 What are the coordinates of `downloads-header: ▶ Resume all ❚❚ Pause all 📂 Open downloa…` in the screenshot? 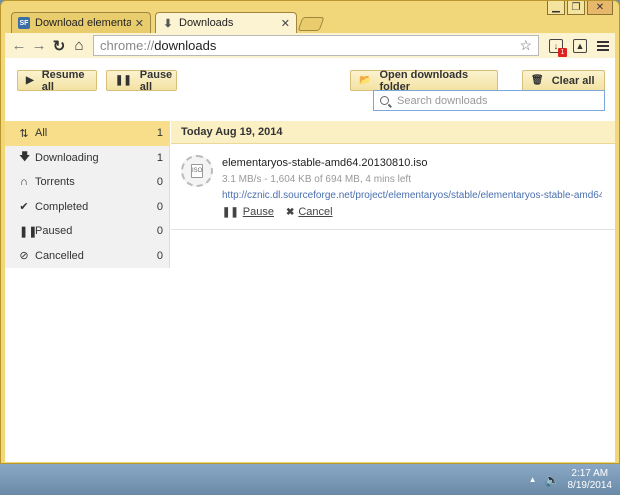 It's located at (310, 89).